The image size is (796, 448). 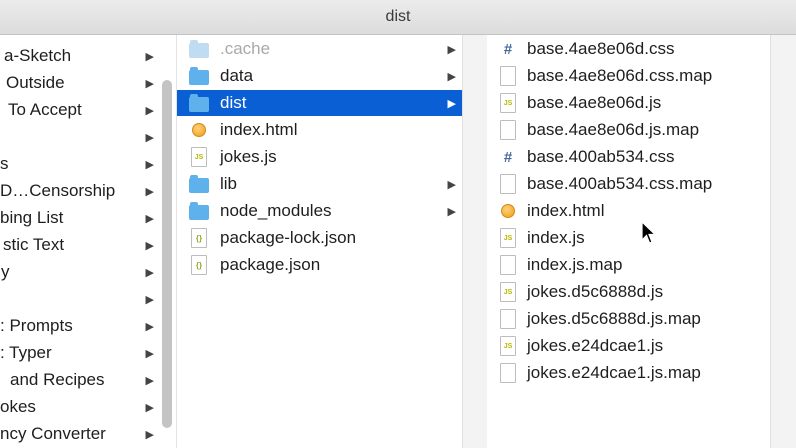 I want to click on file-item: JS jokes.js, so click(x=319, y=157).